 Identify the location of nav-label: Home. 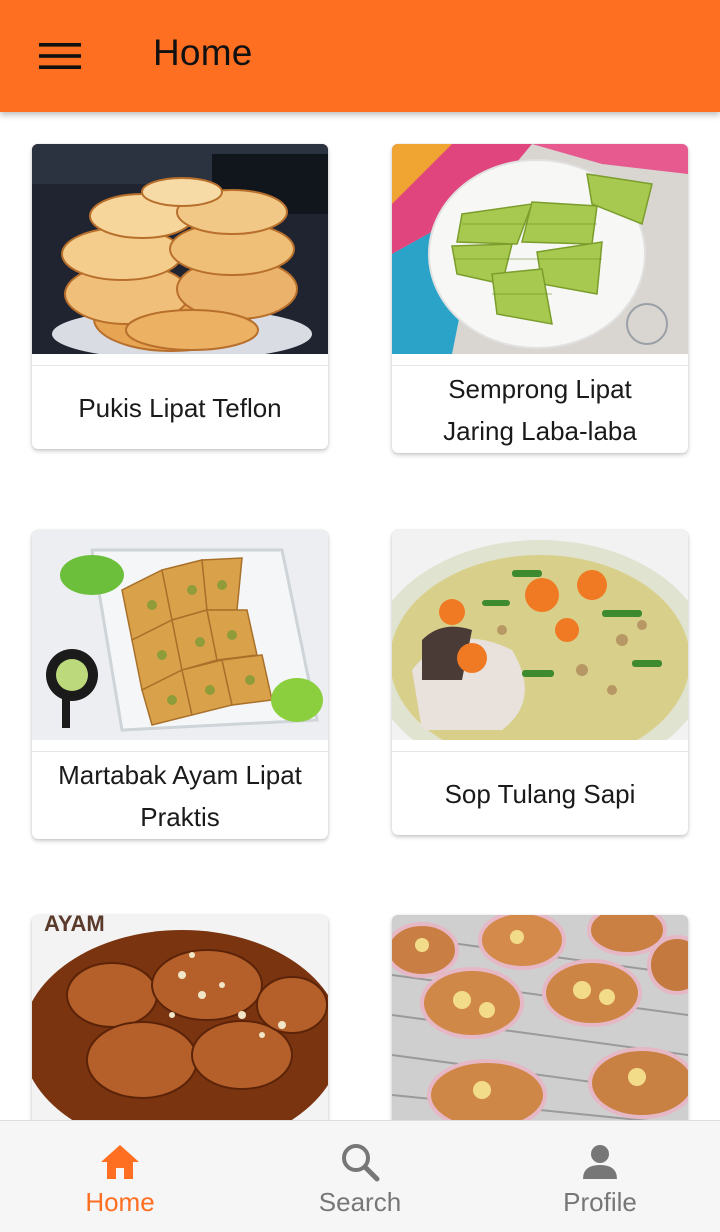
(120, 1202).